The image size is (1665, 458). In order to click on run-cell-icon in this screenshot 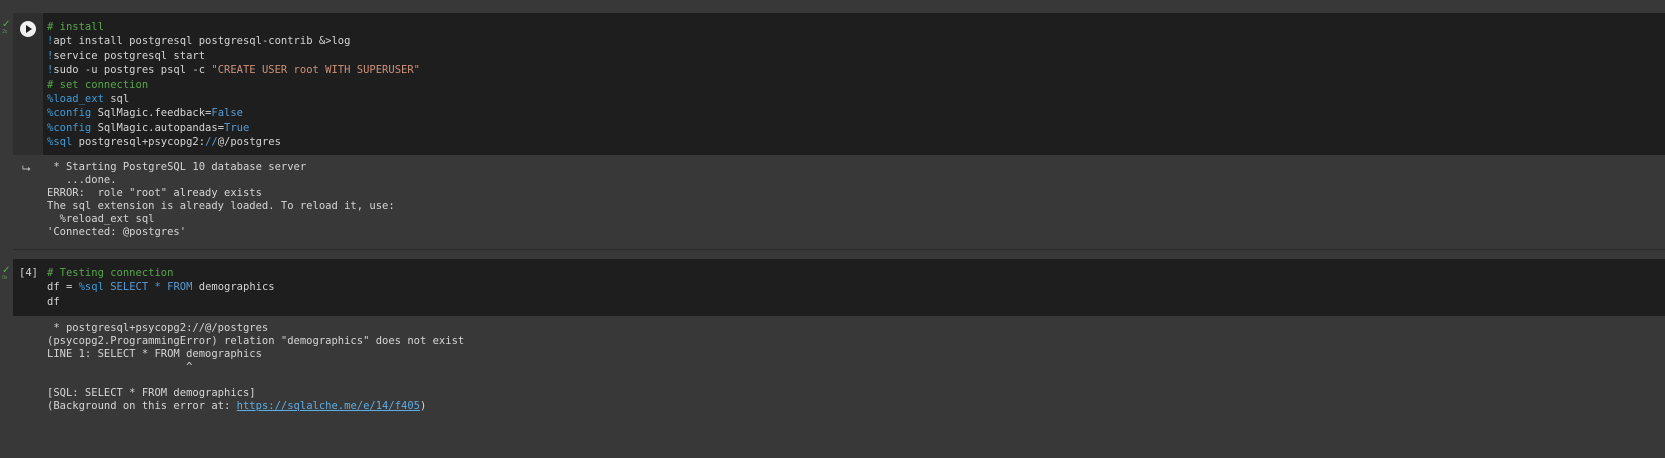, I will do `click(28, 29)`.